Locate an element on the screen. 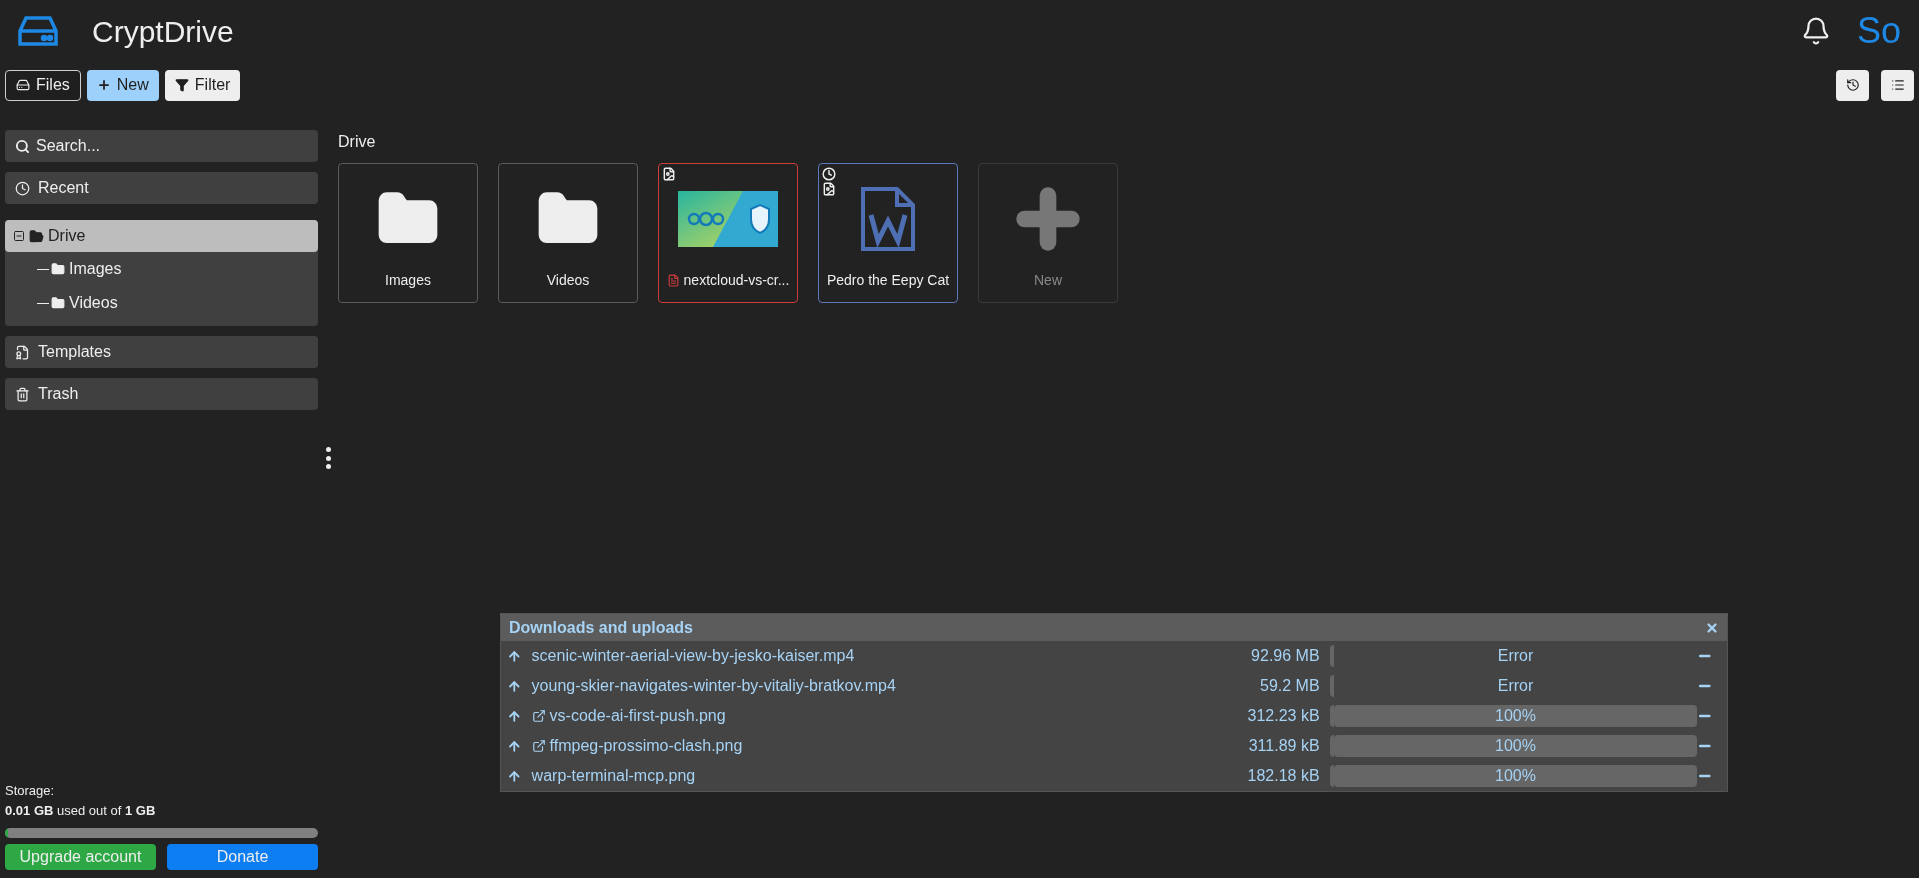 This screenshot has height=878, width=1919. search-icon is located at coordinates (22, 146).